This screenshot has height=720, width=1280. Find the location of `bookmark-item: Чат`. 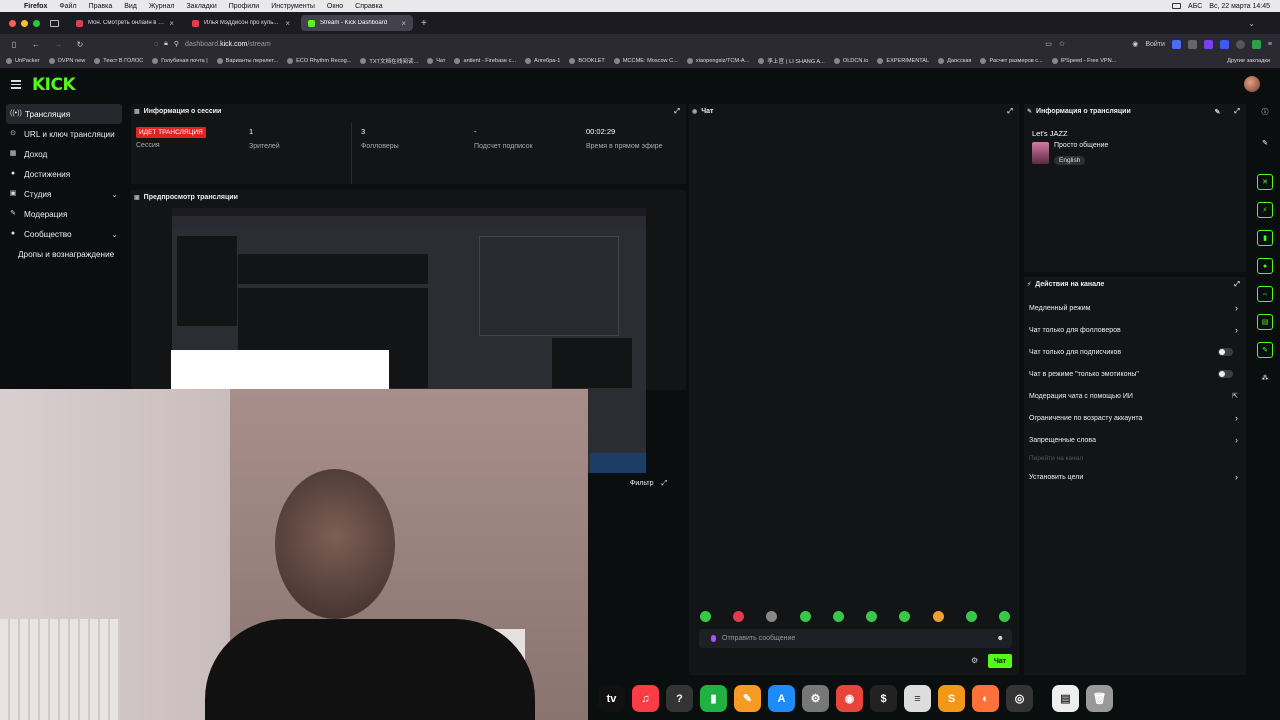

bookmark-item: Чат is located at coordinates (436, 61).